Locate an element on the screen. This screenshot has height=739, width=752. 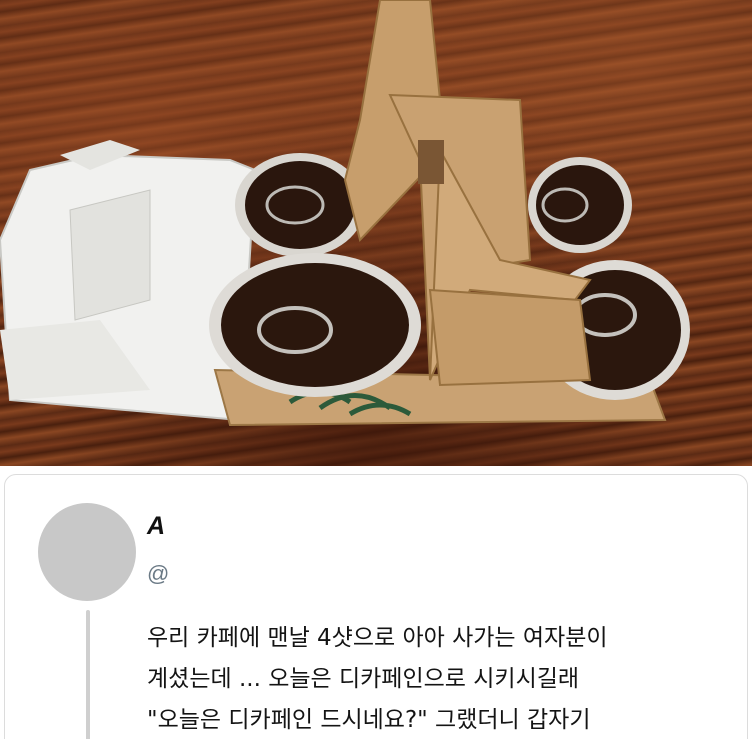
coffee-cup-back-left is located at coordinates (300, 205).